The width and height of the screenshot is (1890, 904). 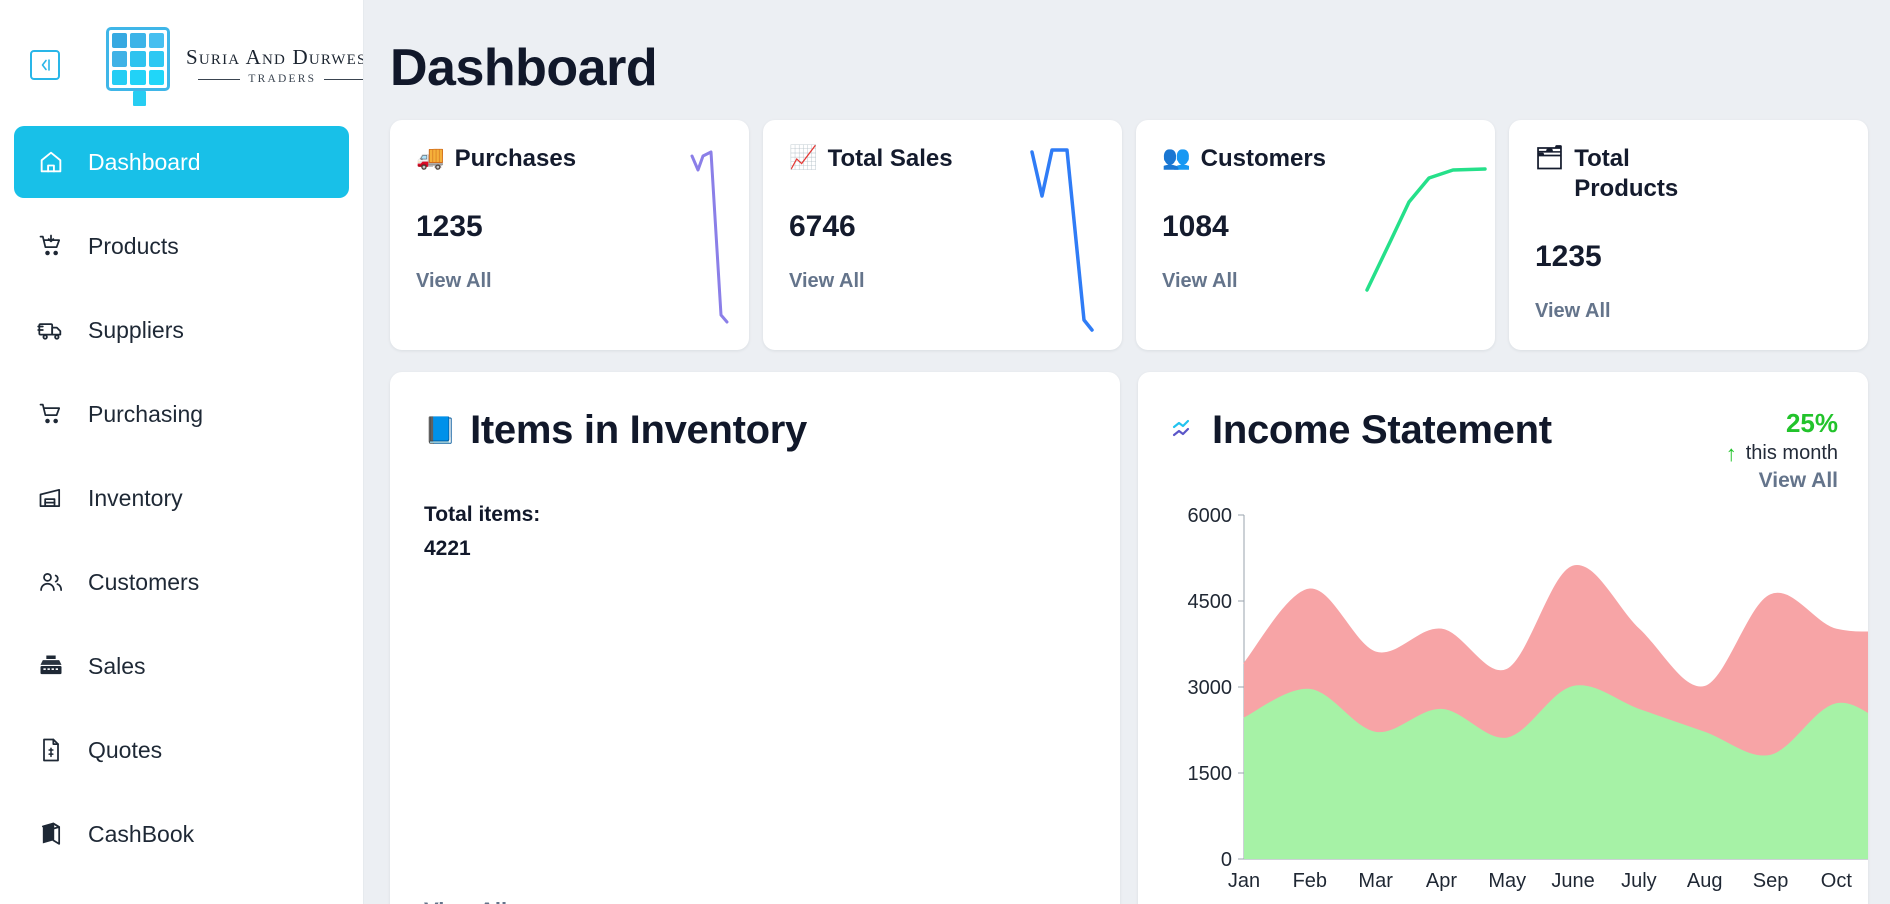 What do you see at coordinates (117, 665) in the screenshot?
I see `sidebar-item-label: Sales` at bounding box center [117, 665].